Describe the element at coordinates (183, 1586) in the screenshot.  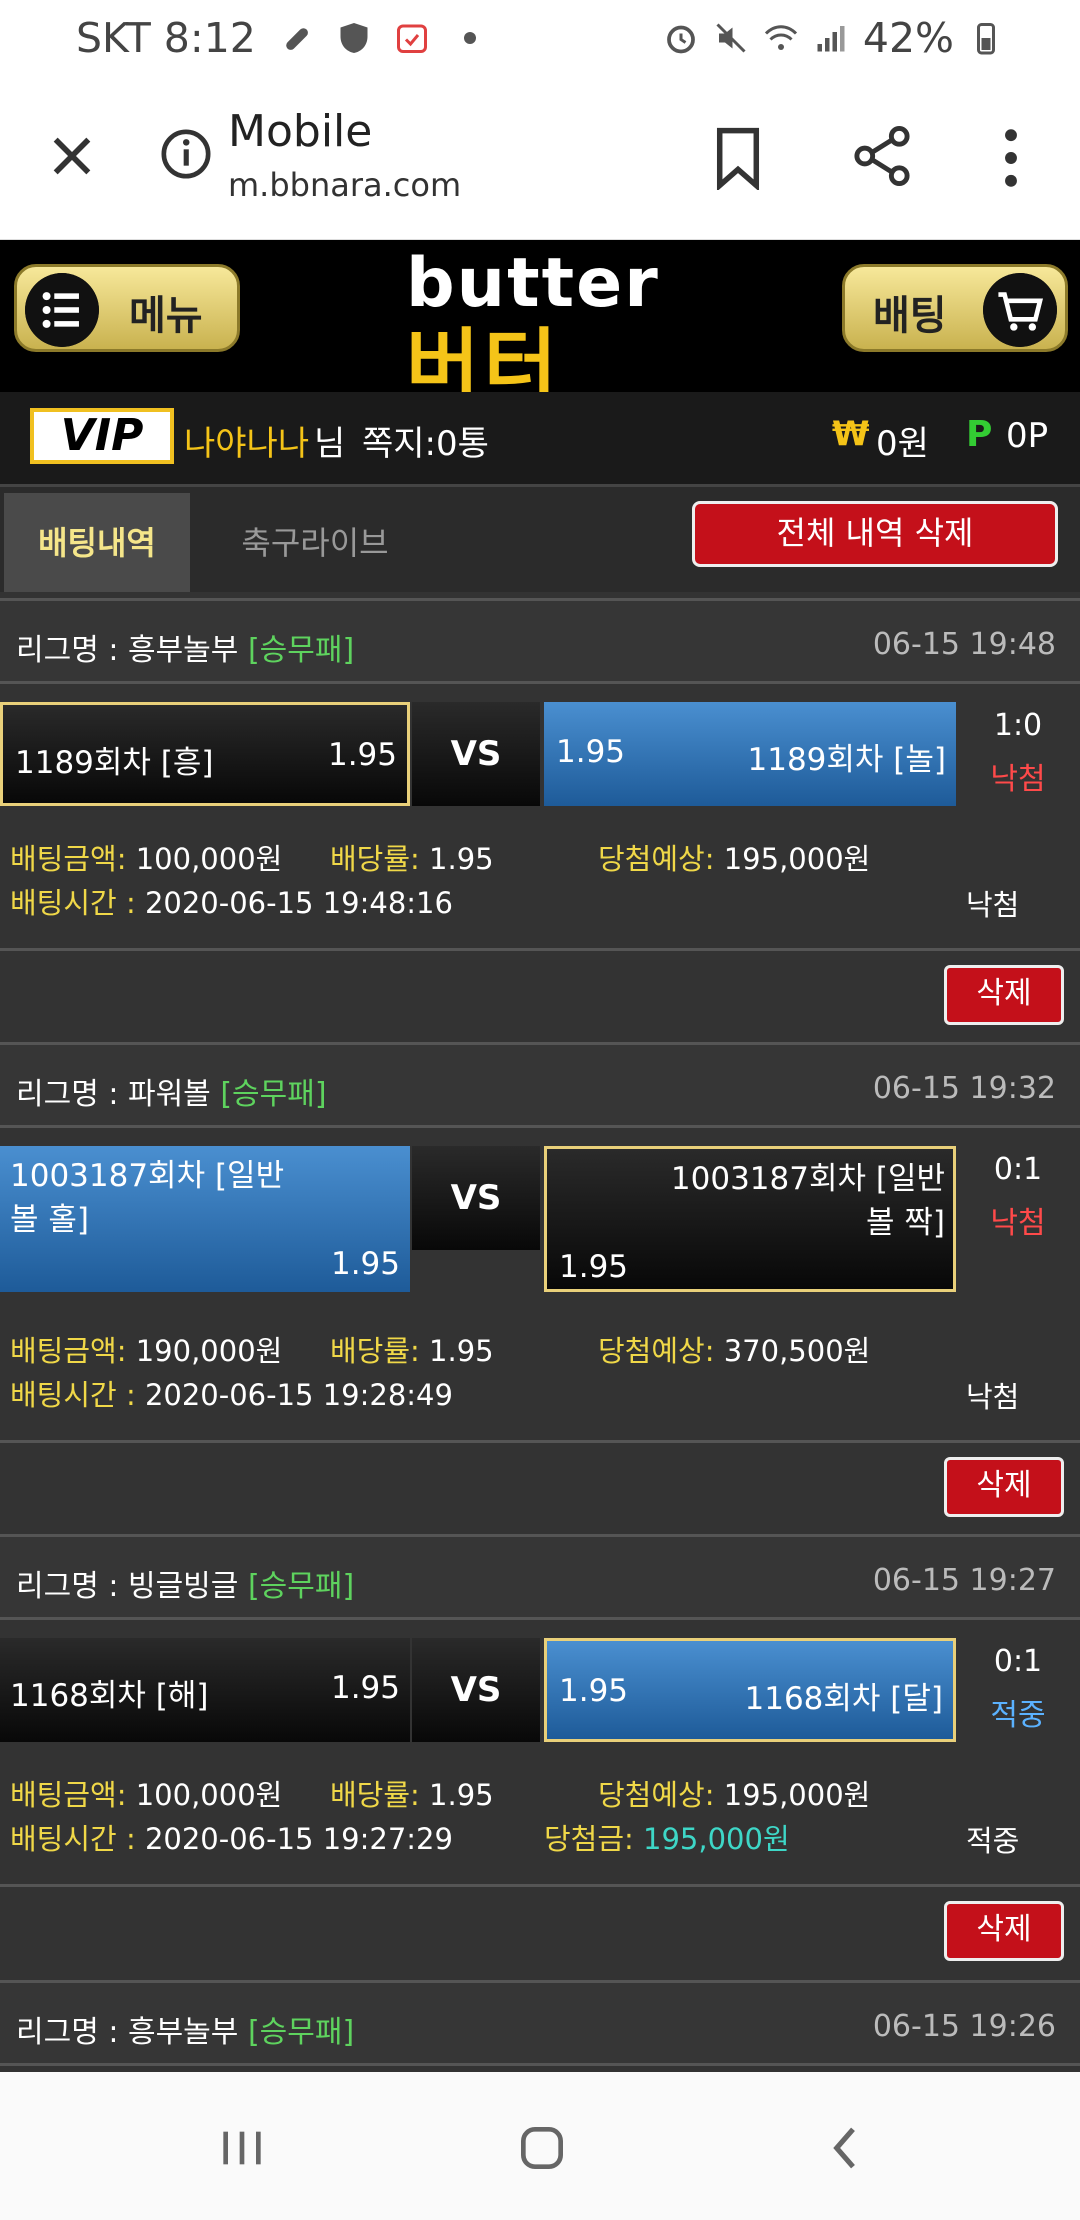
I see `league-name: 빙글빙글` at that location.